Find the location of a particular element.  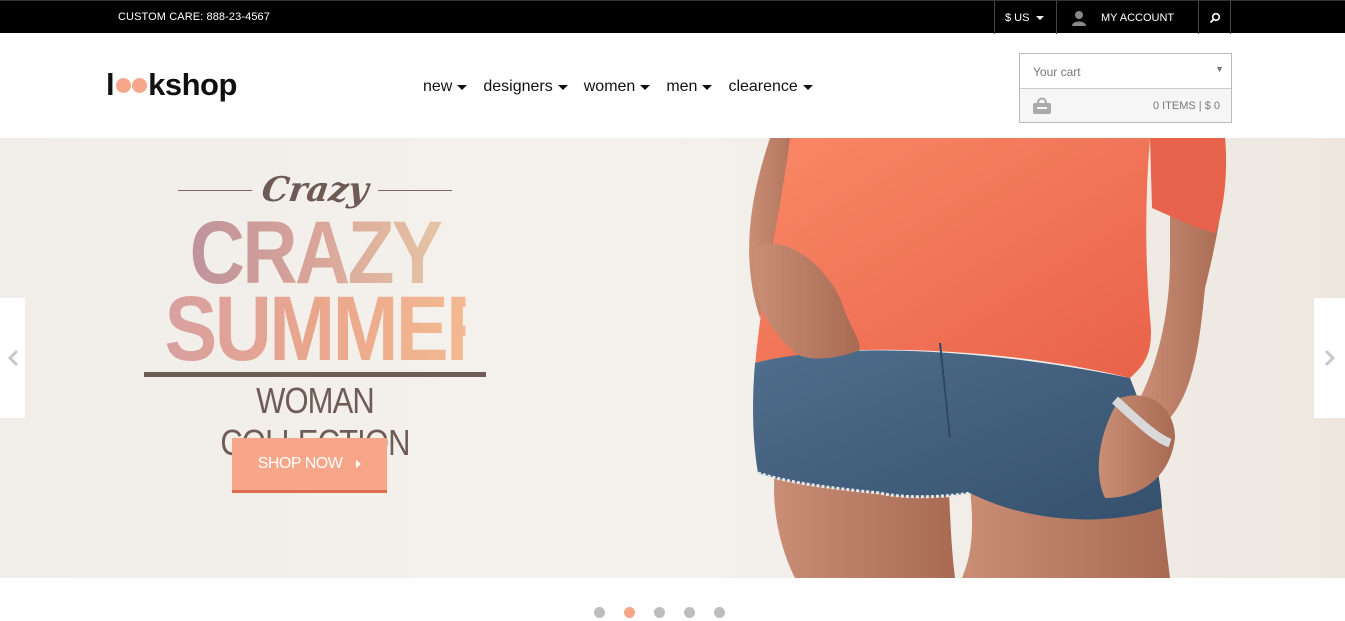

nav-item-label: men is located at coordinates (682, 86).